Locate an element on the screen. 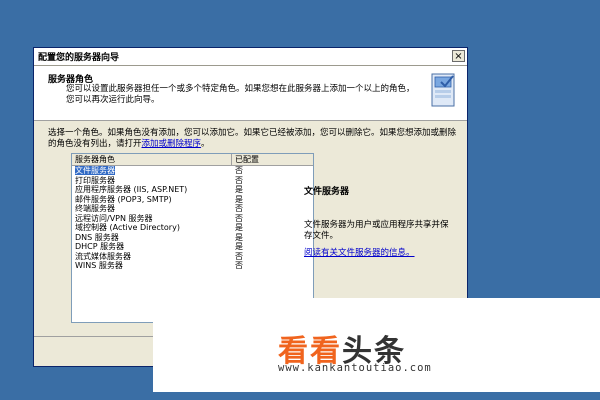 The image size is (600, 400). role-name: 远程访问/VPN 服务器 is located at coordinates (114, 218).